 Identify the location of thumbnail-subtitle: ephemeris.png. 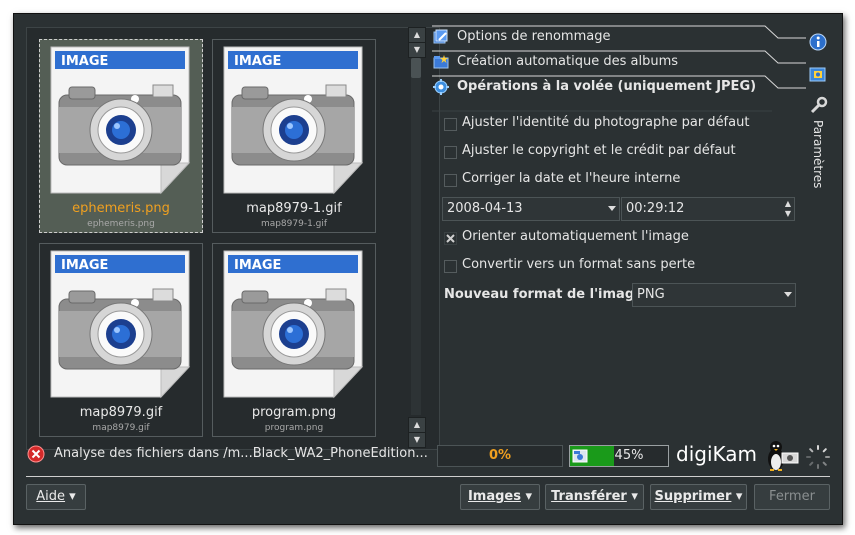
(121, 224).